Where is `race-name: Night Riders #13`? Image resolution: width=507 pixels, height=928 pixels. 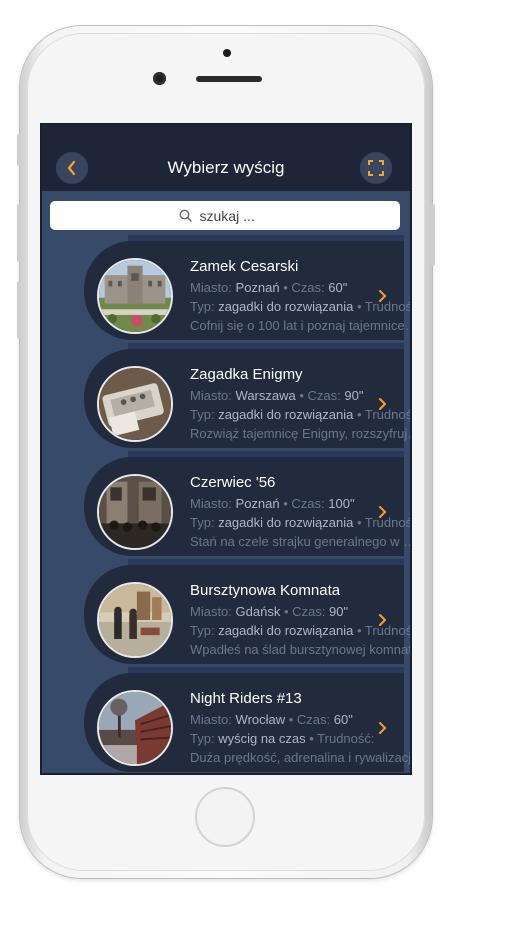 race-name: Night Riders #13 is located at coordinates (246, 698).